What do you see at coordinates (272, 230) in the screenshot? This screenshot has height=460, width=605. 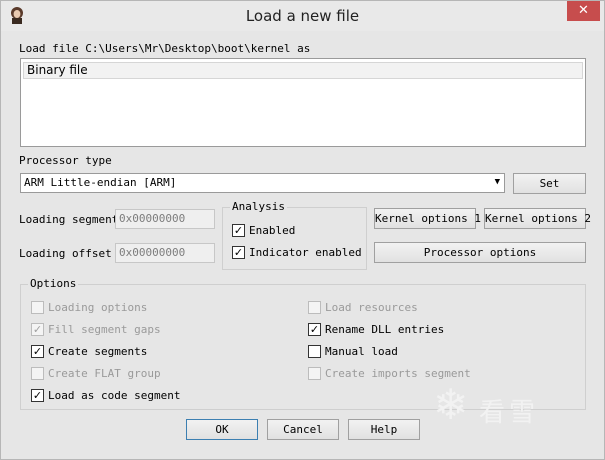 I see `analysis-enabled-label: Enabled` at bounding box center [272, 230].